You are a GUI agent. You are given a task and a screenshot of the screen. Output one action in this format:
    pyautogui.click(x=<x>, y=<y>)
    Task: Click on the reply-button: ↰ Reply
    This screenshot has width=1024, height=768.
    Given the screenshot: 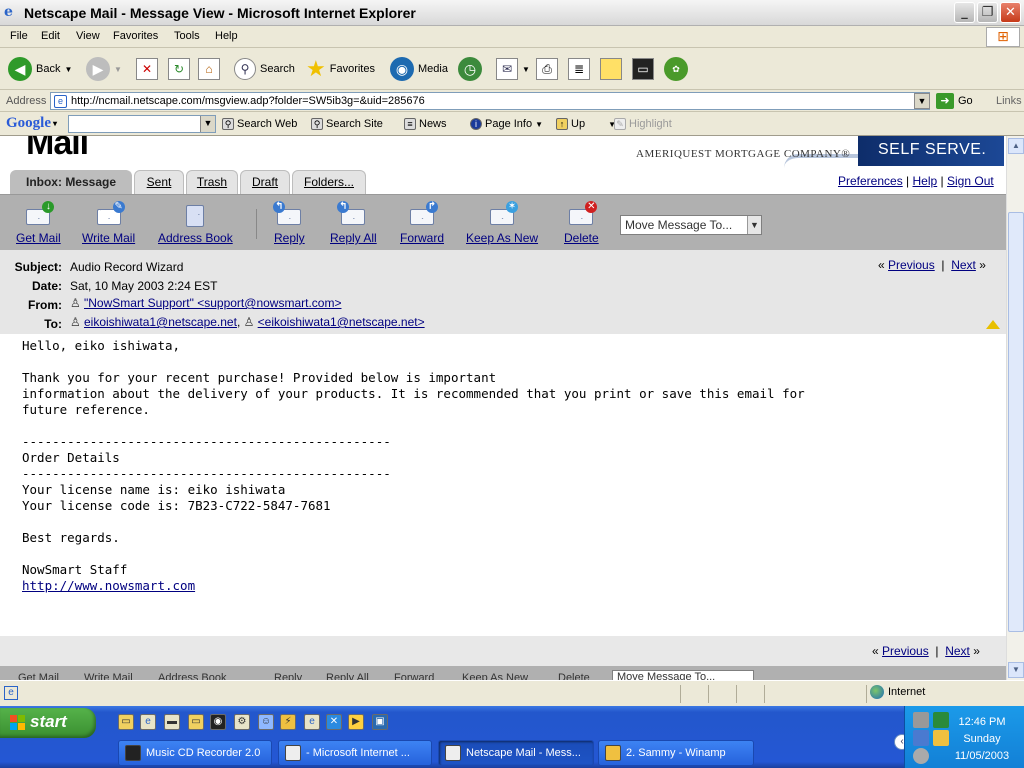 What is the action you would take?
    pyautogui.click(x=289, y=223)
    